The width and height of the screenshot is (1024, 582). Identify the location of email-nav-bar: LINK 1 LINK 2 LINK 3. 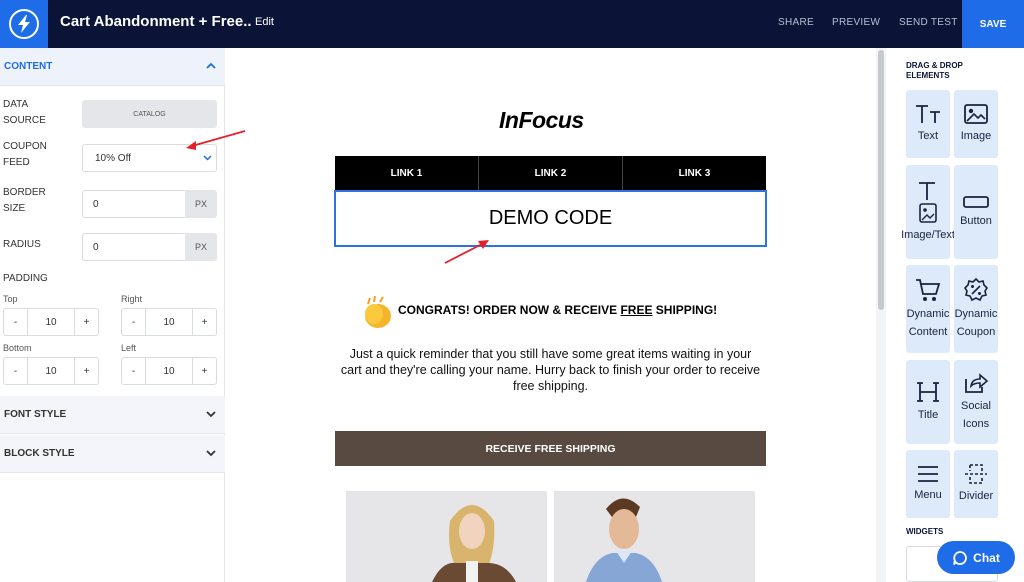
(550, 173).